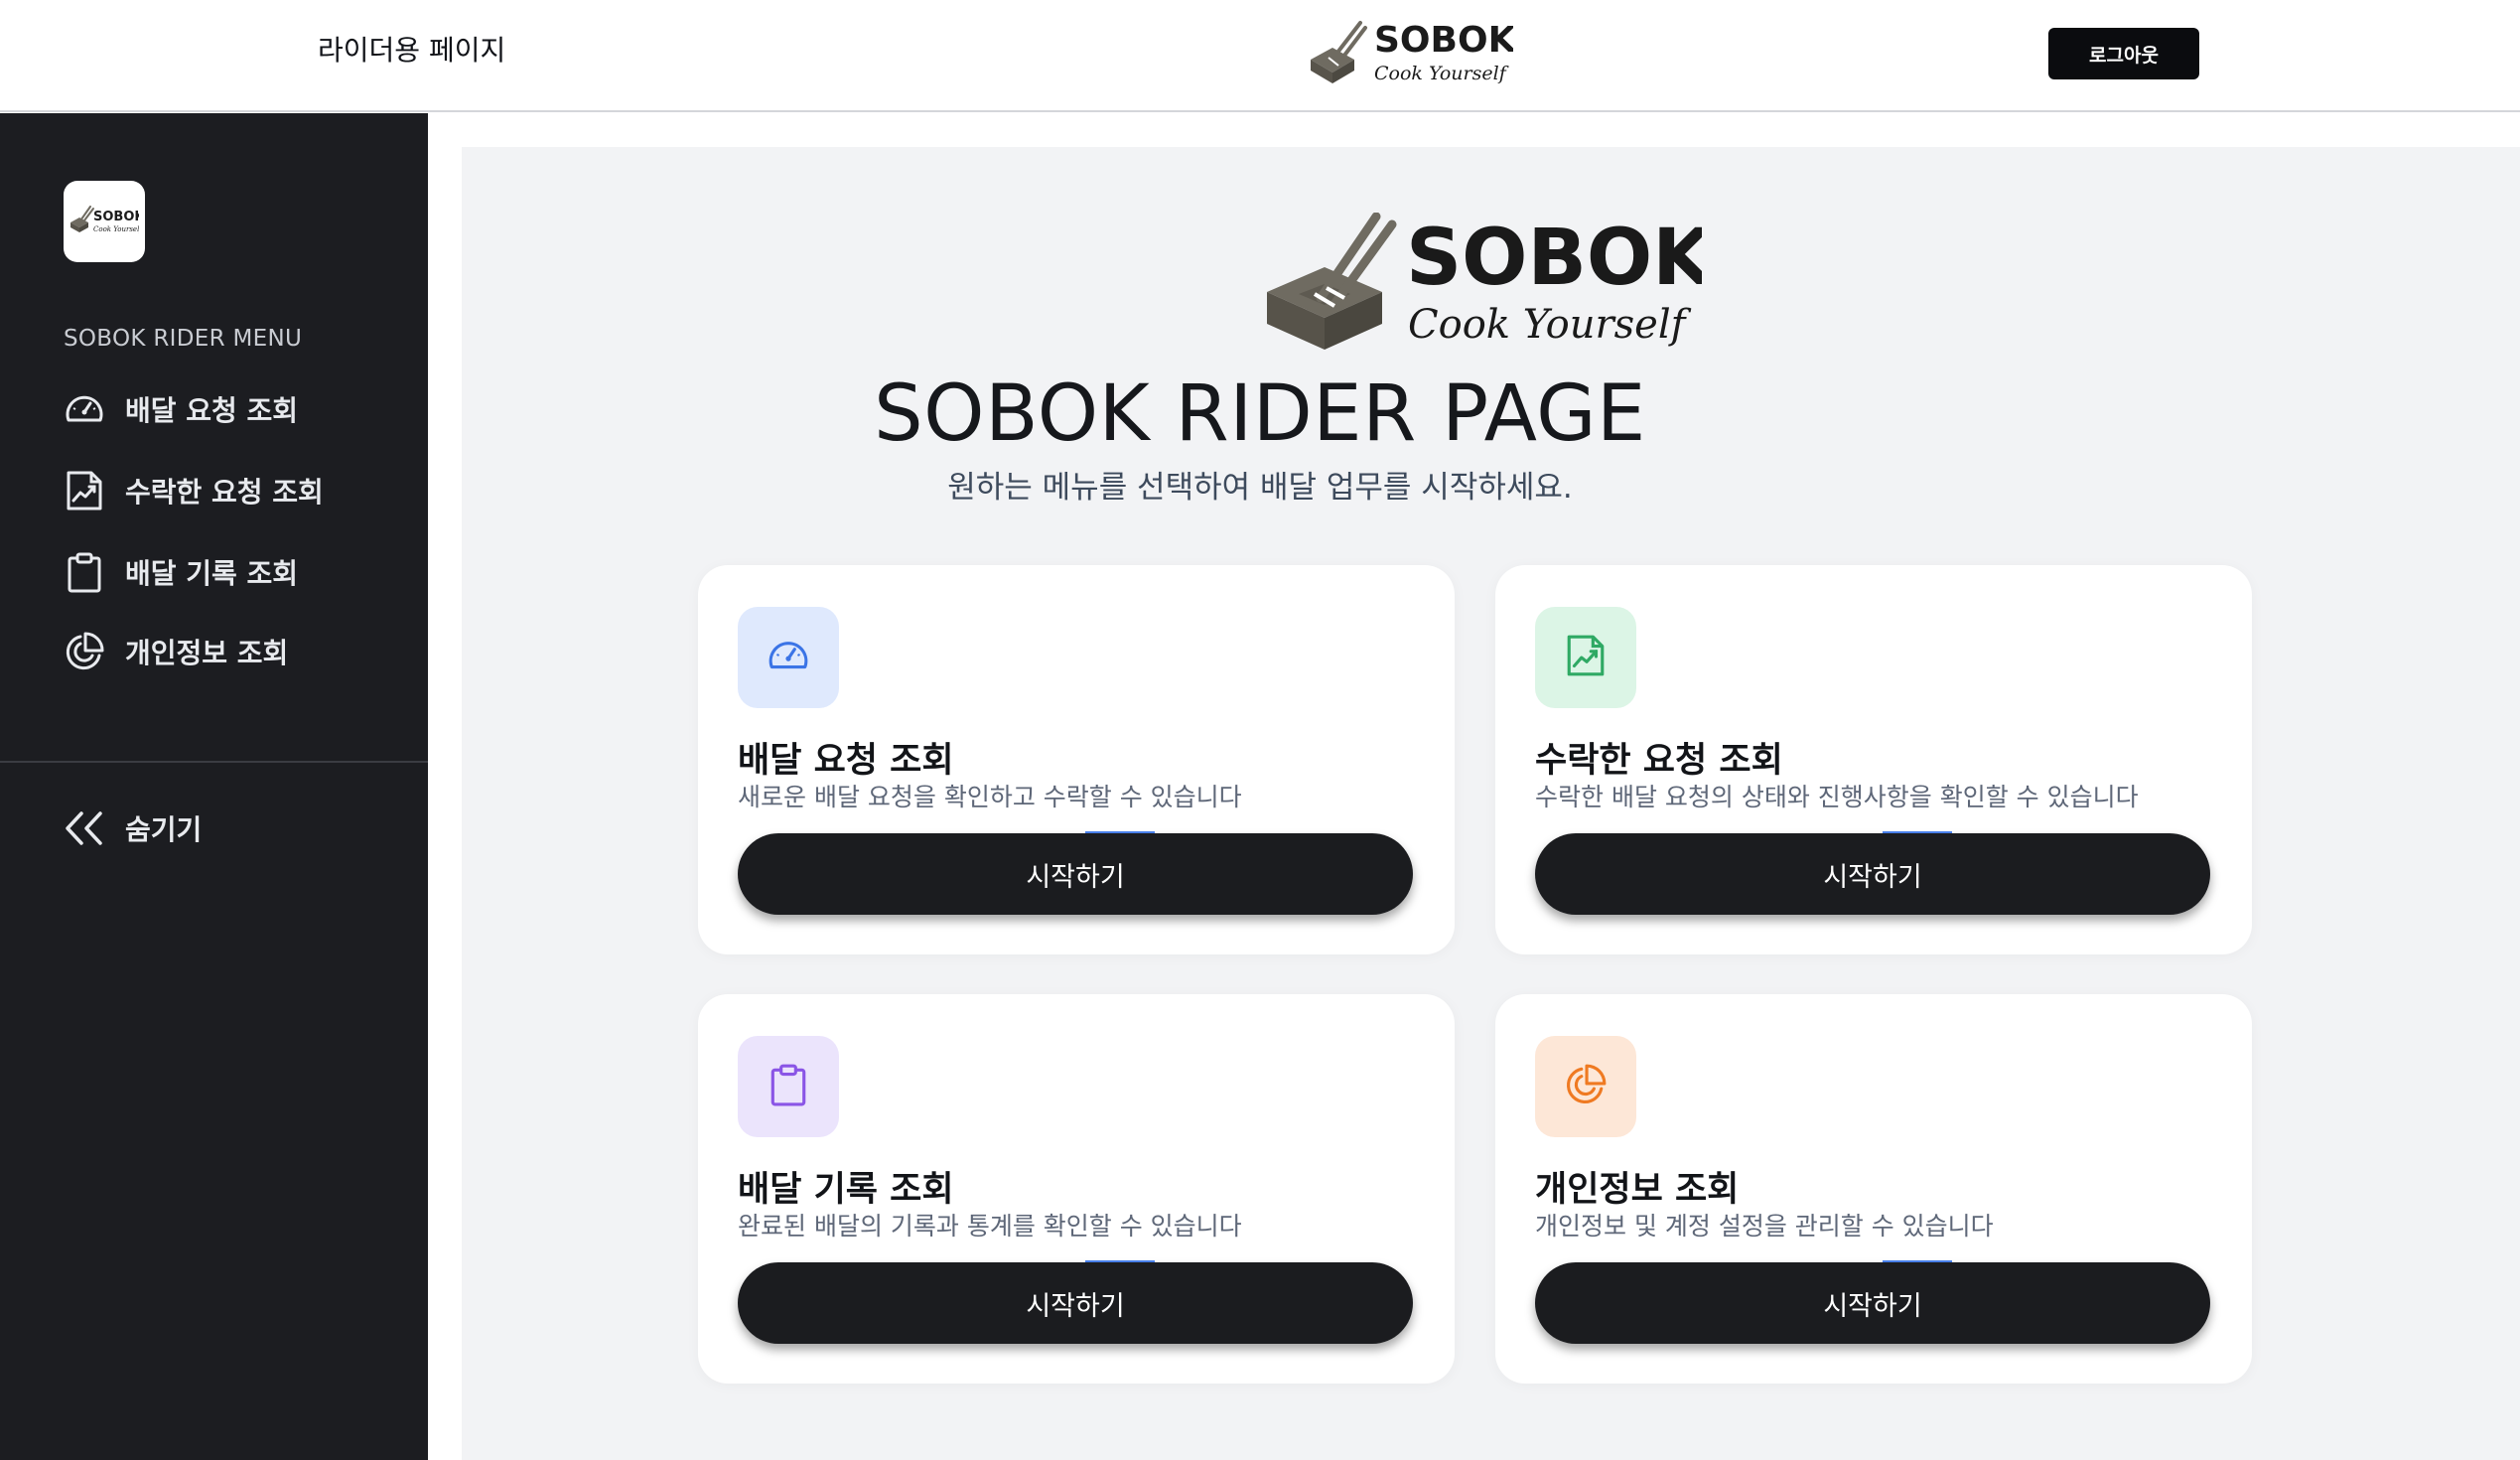 This screenshot has width=2520, height=1460. I want to click on sidebar-item-label: 배달 기록 조회, so click(212, 573).